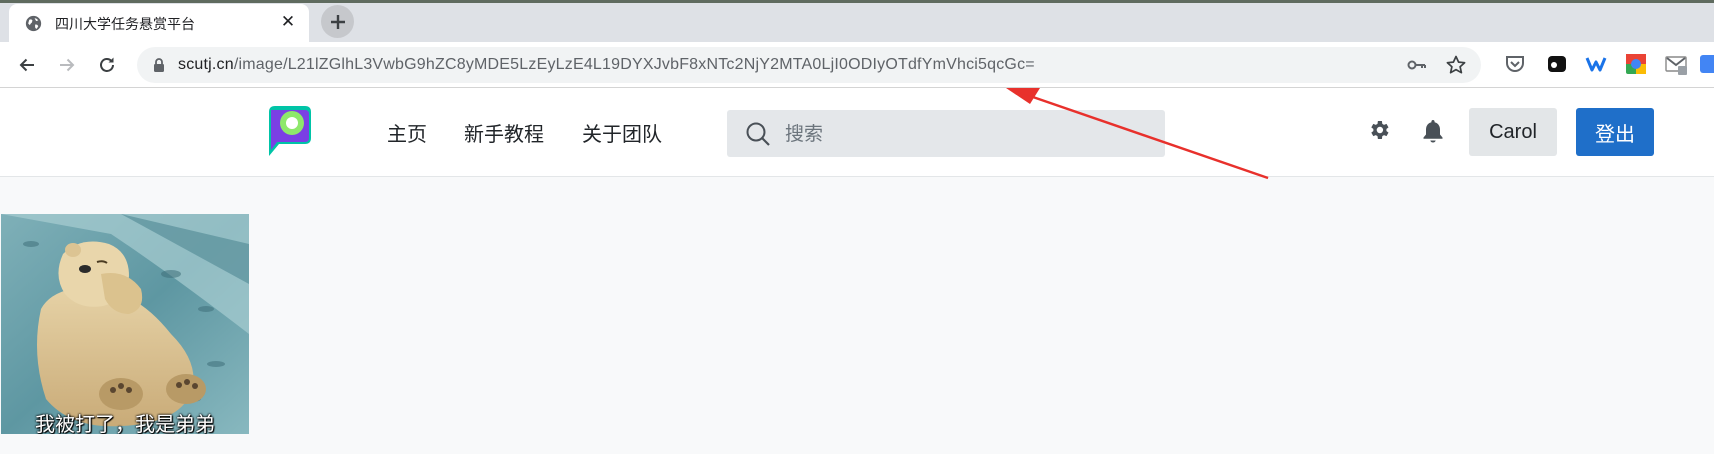 This screenshot has height=454, width=1714. Describe the element at coordinates (1707, 64) in the screenshot. I see `translate-extension-icon` at that location.